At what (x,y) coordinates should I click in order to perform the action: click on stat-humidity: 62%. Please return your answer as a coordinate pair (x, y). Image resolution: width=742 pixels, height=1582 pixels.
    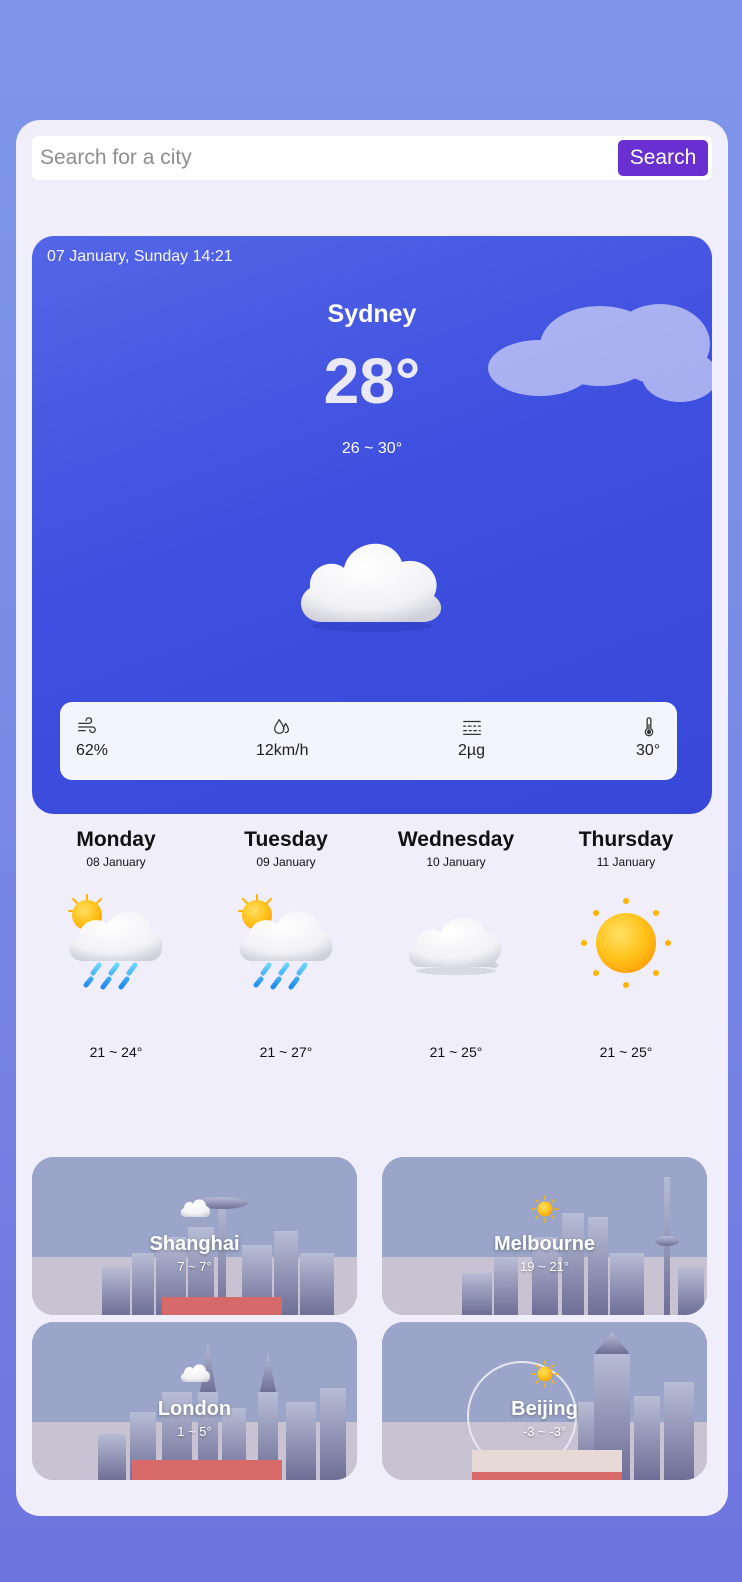
    Looking at the image, I should click on (92, 738).